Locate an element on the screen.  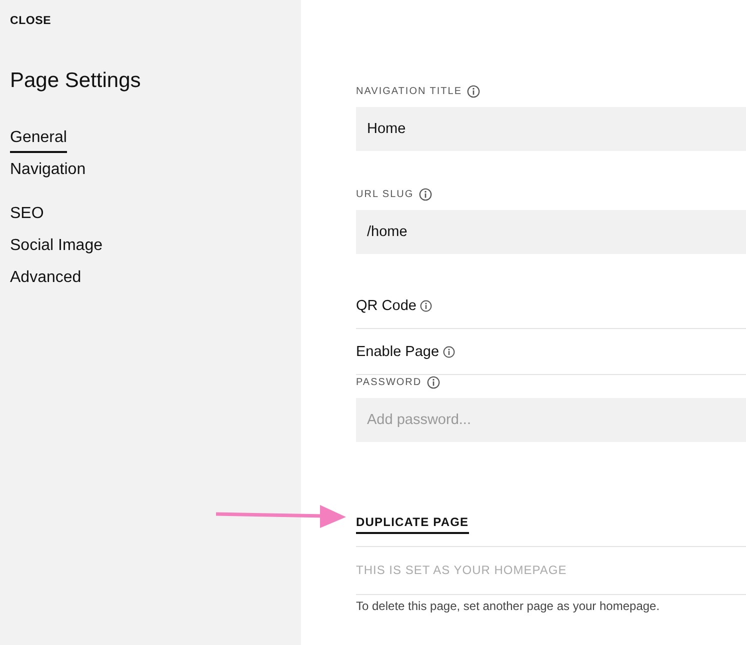
sidebar-item: Advanced is located at coordinates (46, 281).